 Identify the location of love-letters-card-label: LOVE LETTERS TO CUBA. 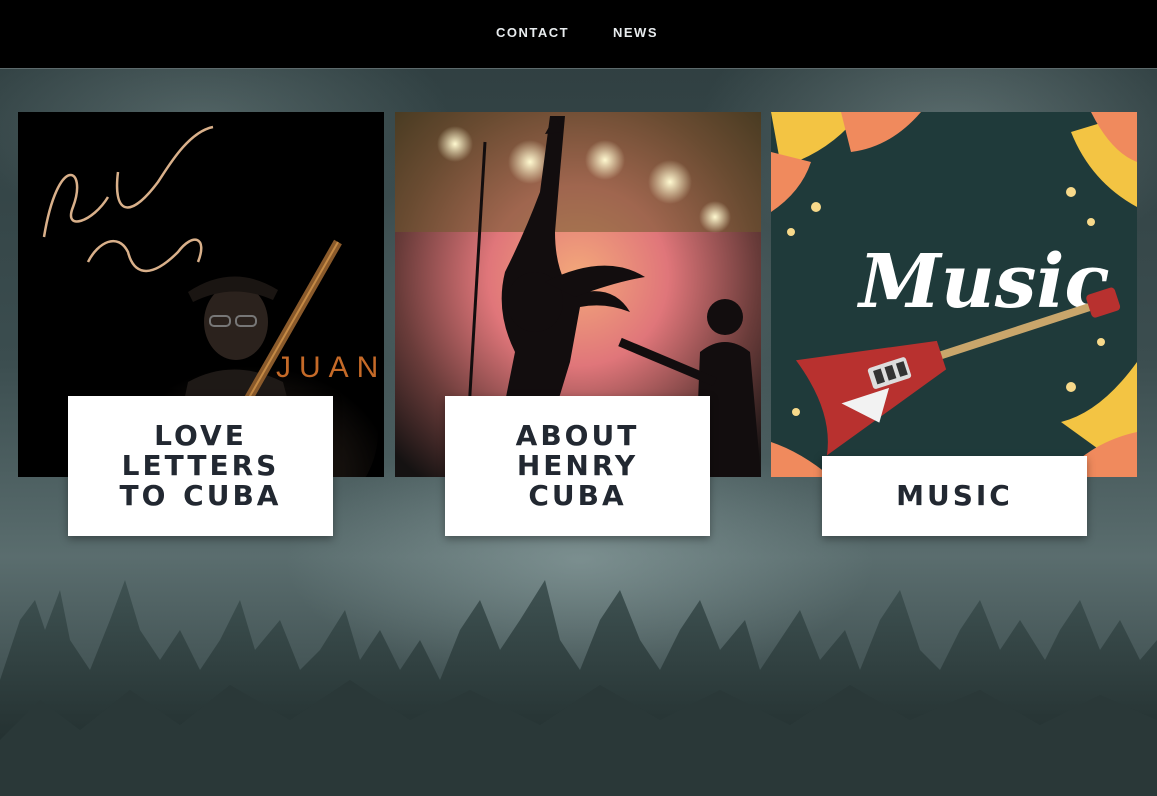
(200, 466).